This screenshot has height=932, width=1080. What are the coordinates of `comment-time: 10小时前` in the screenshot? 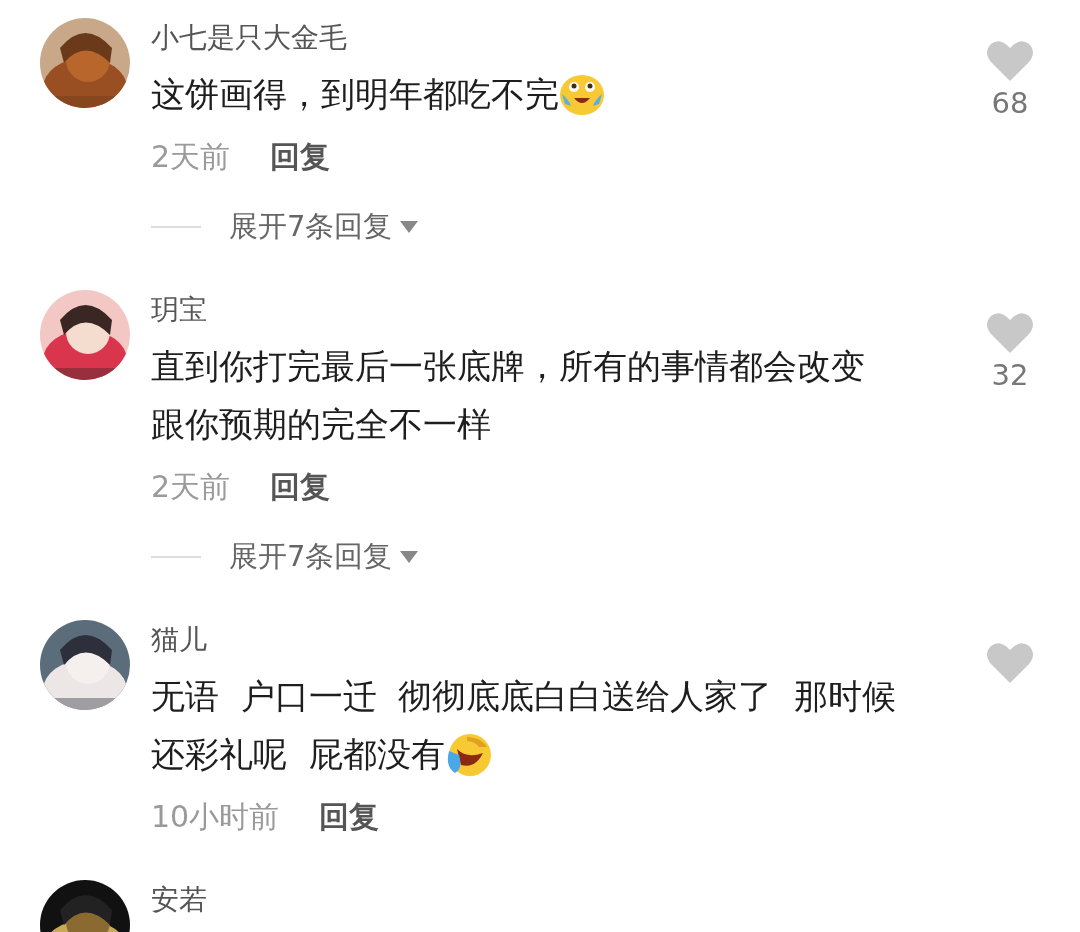 It's located at (215, 816).